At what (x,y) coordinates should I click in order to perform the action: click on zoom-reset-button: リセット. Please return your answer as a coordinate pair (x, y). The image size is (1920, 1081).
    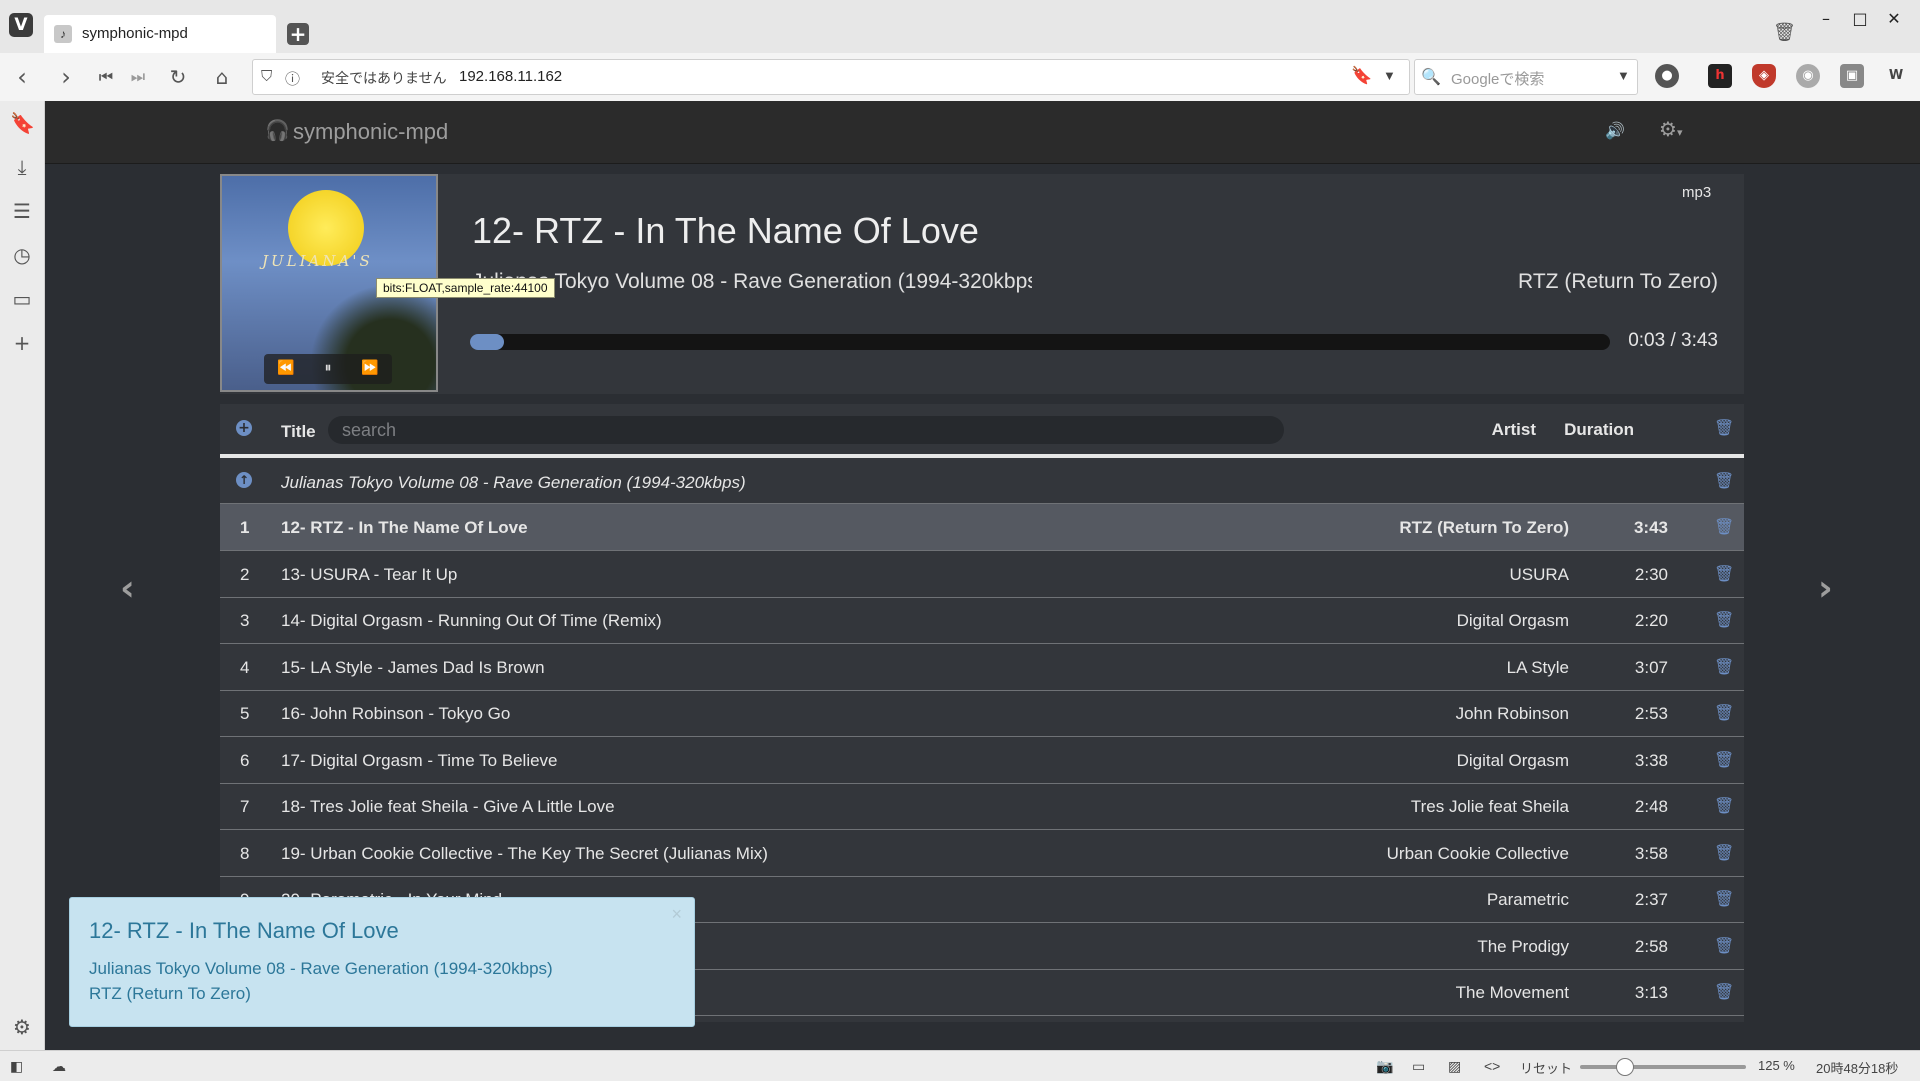
    Looking at the image, I should click on (1546, 1067).